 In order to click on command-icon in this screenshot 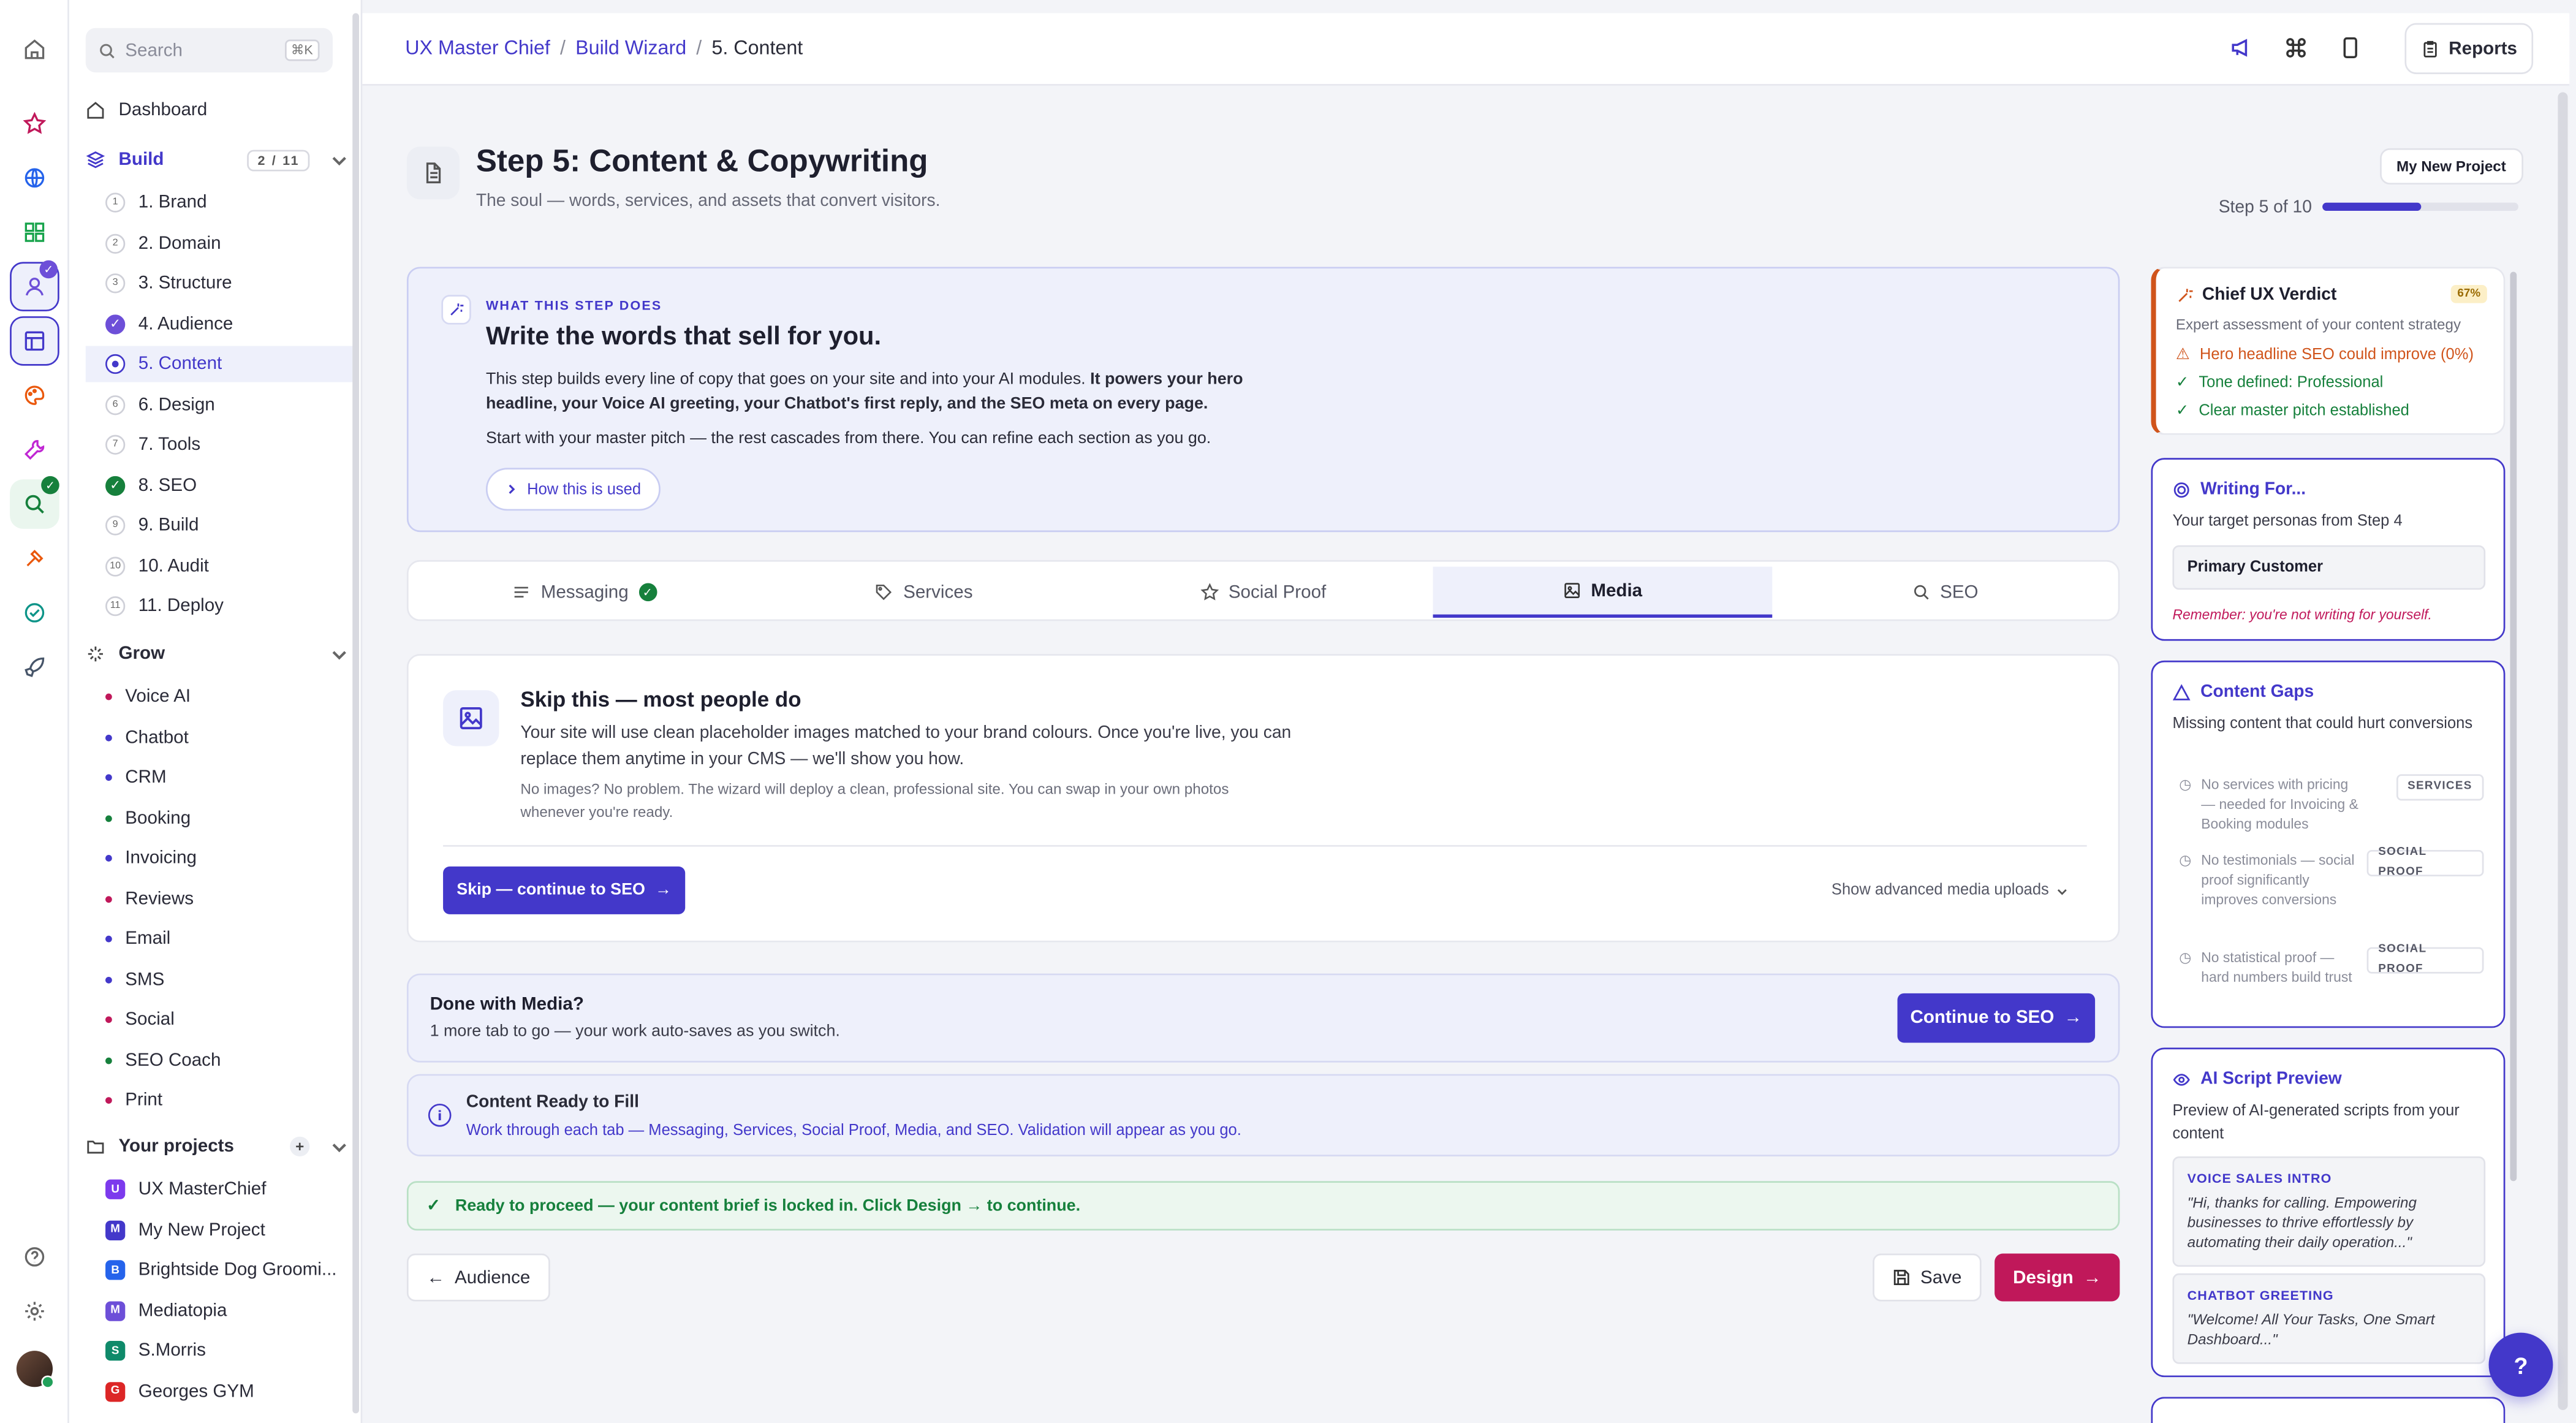, I will do `click(2296, 48)`.